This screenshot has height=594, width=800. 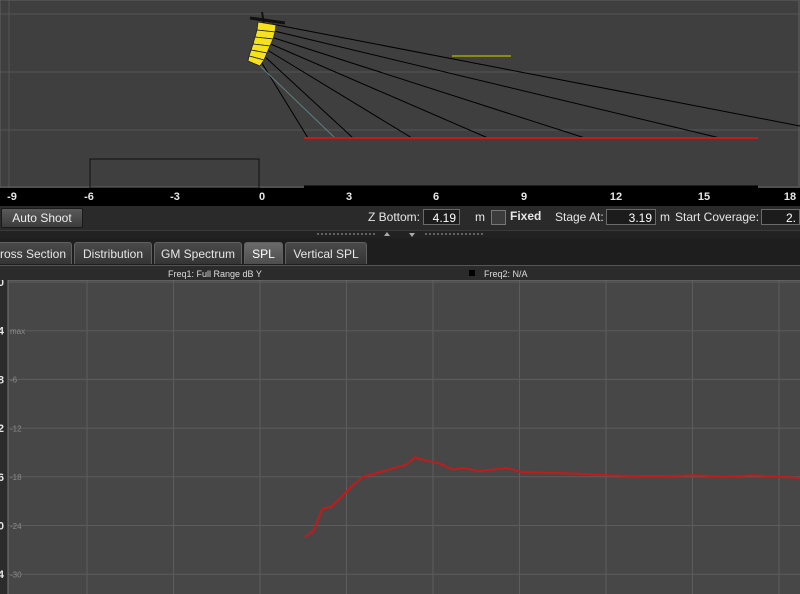 What do you see at coordinates (498, 217) in the screenshot?
I see `fixed-checkbox` at bounding box center [498, 217].